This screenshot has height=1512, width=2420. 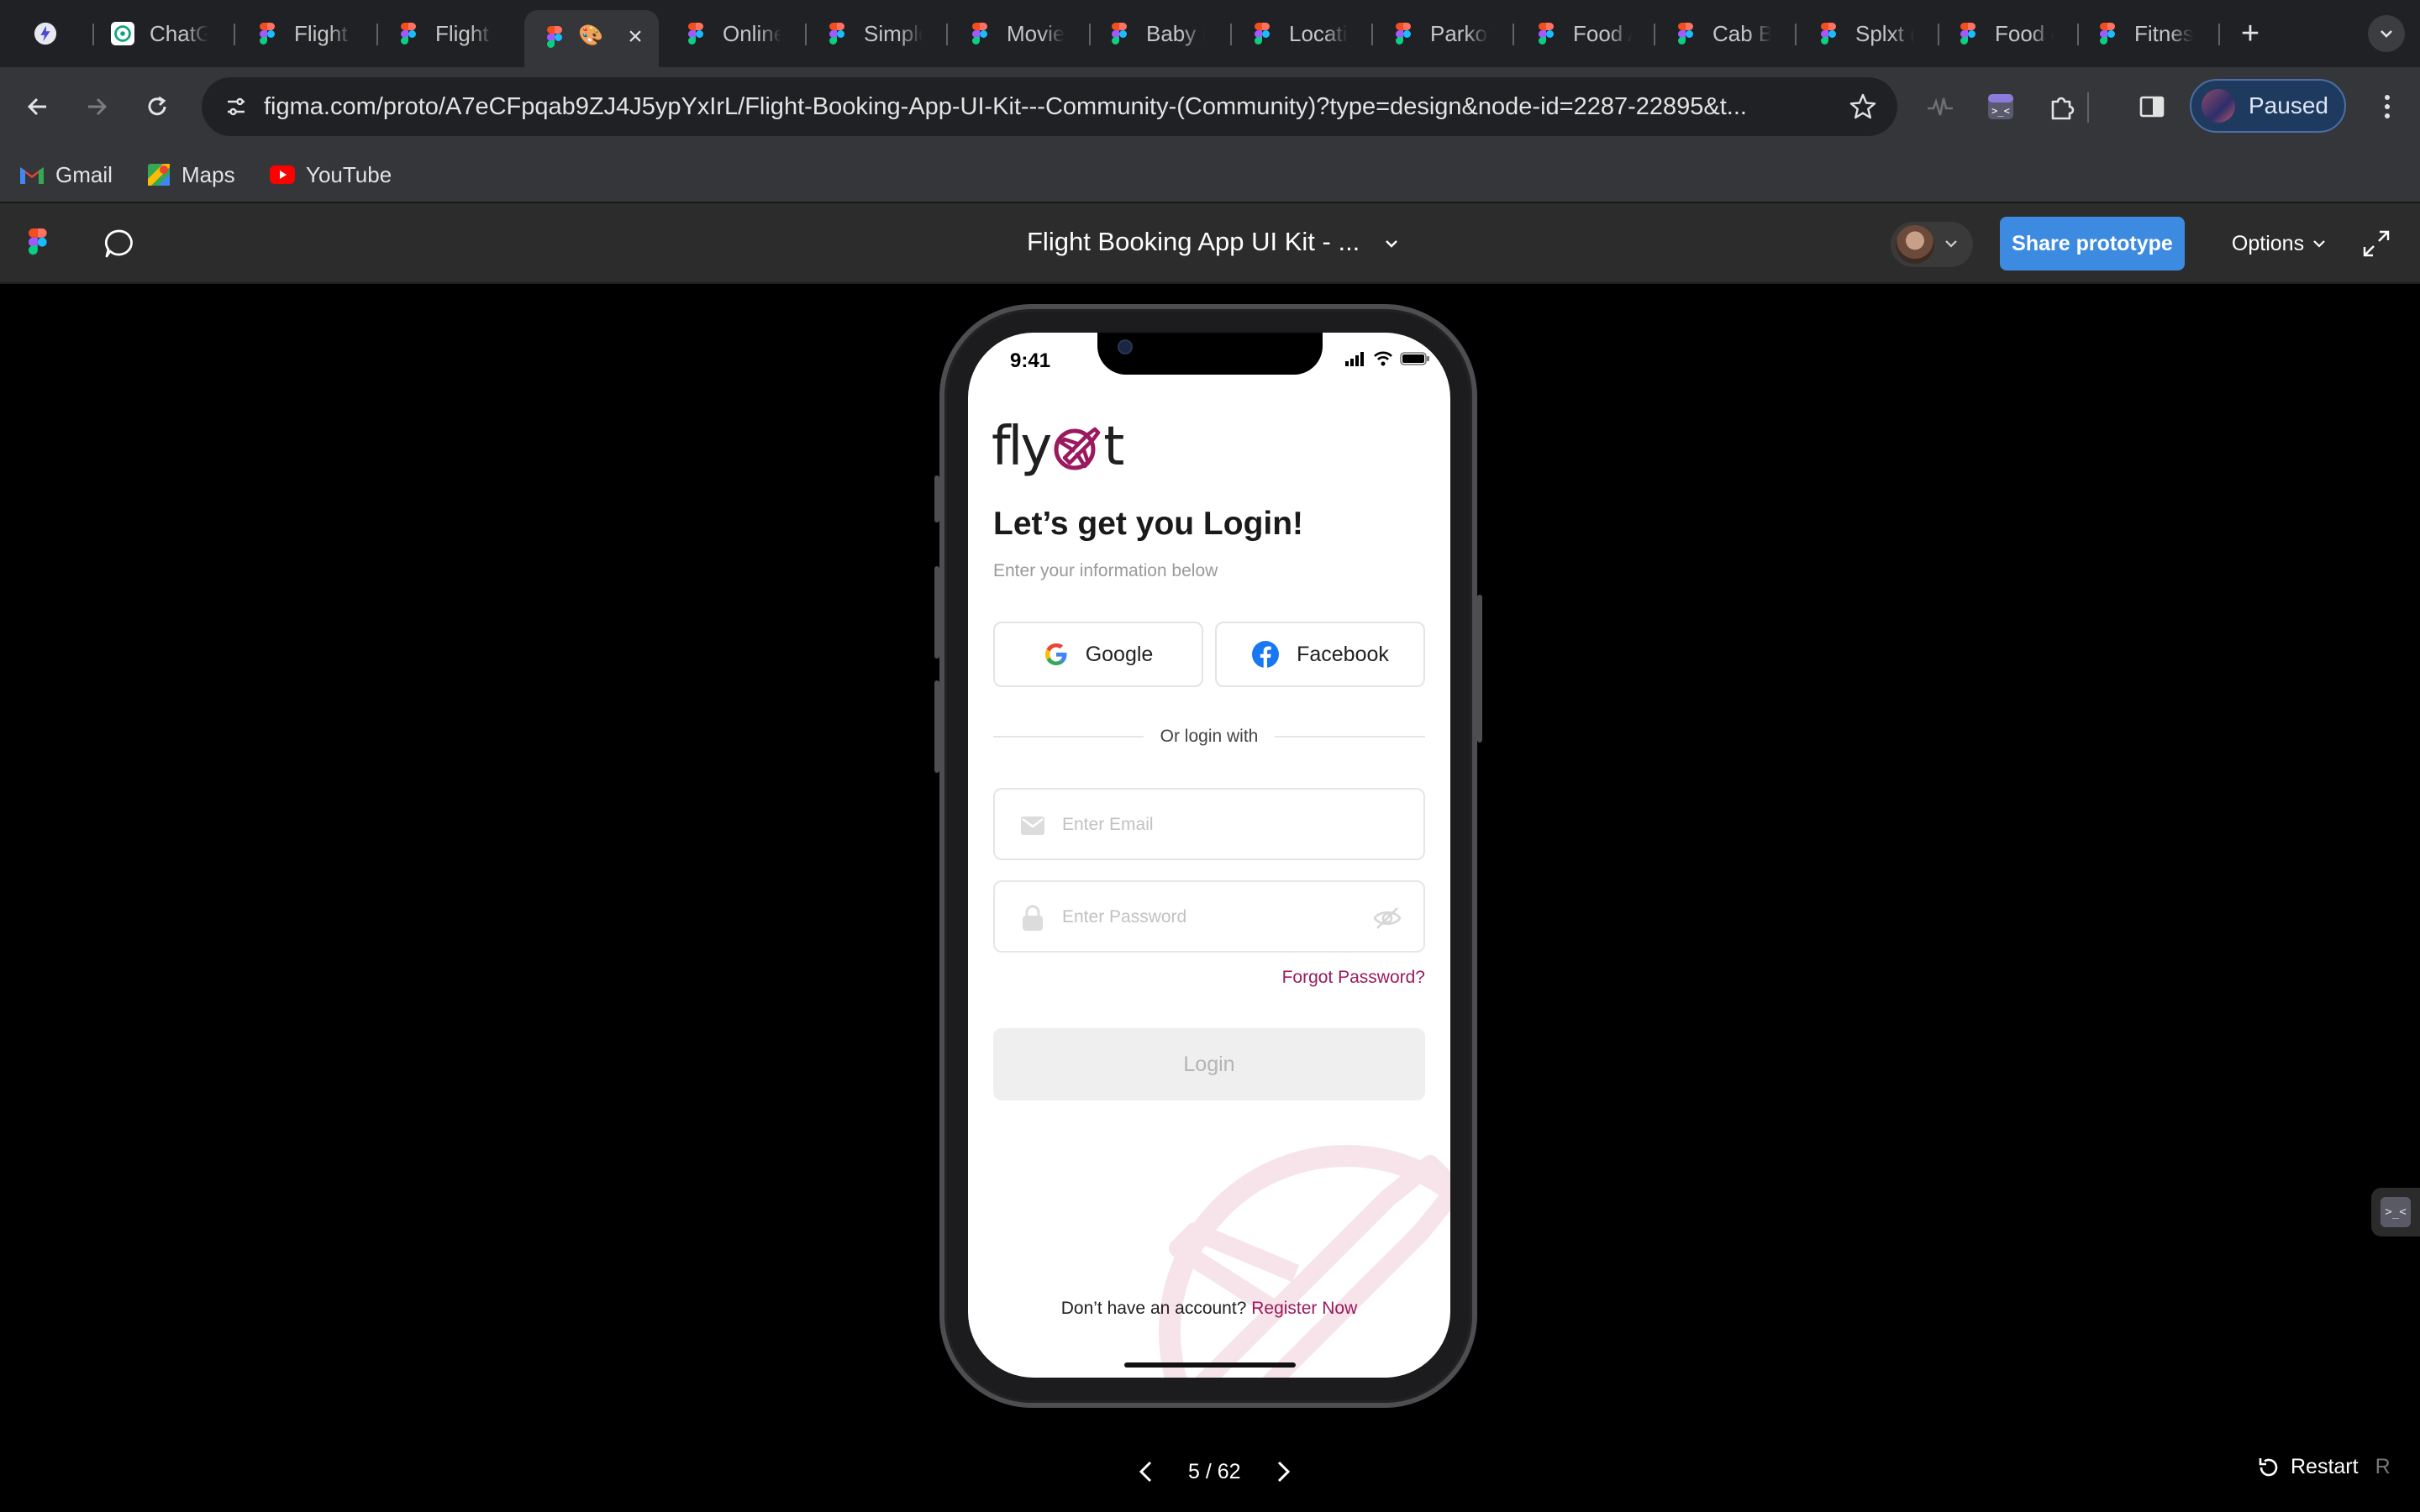 I want to click on tab-movie: Movie, so click(x=1017, y=33).